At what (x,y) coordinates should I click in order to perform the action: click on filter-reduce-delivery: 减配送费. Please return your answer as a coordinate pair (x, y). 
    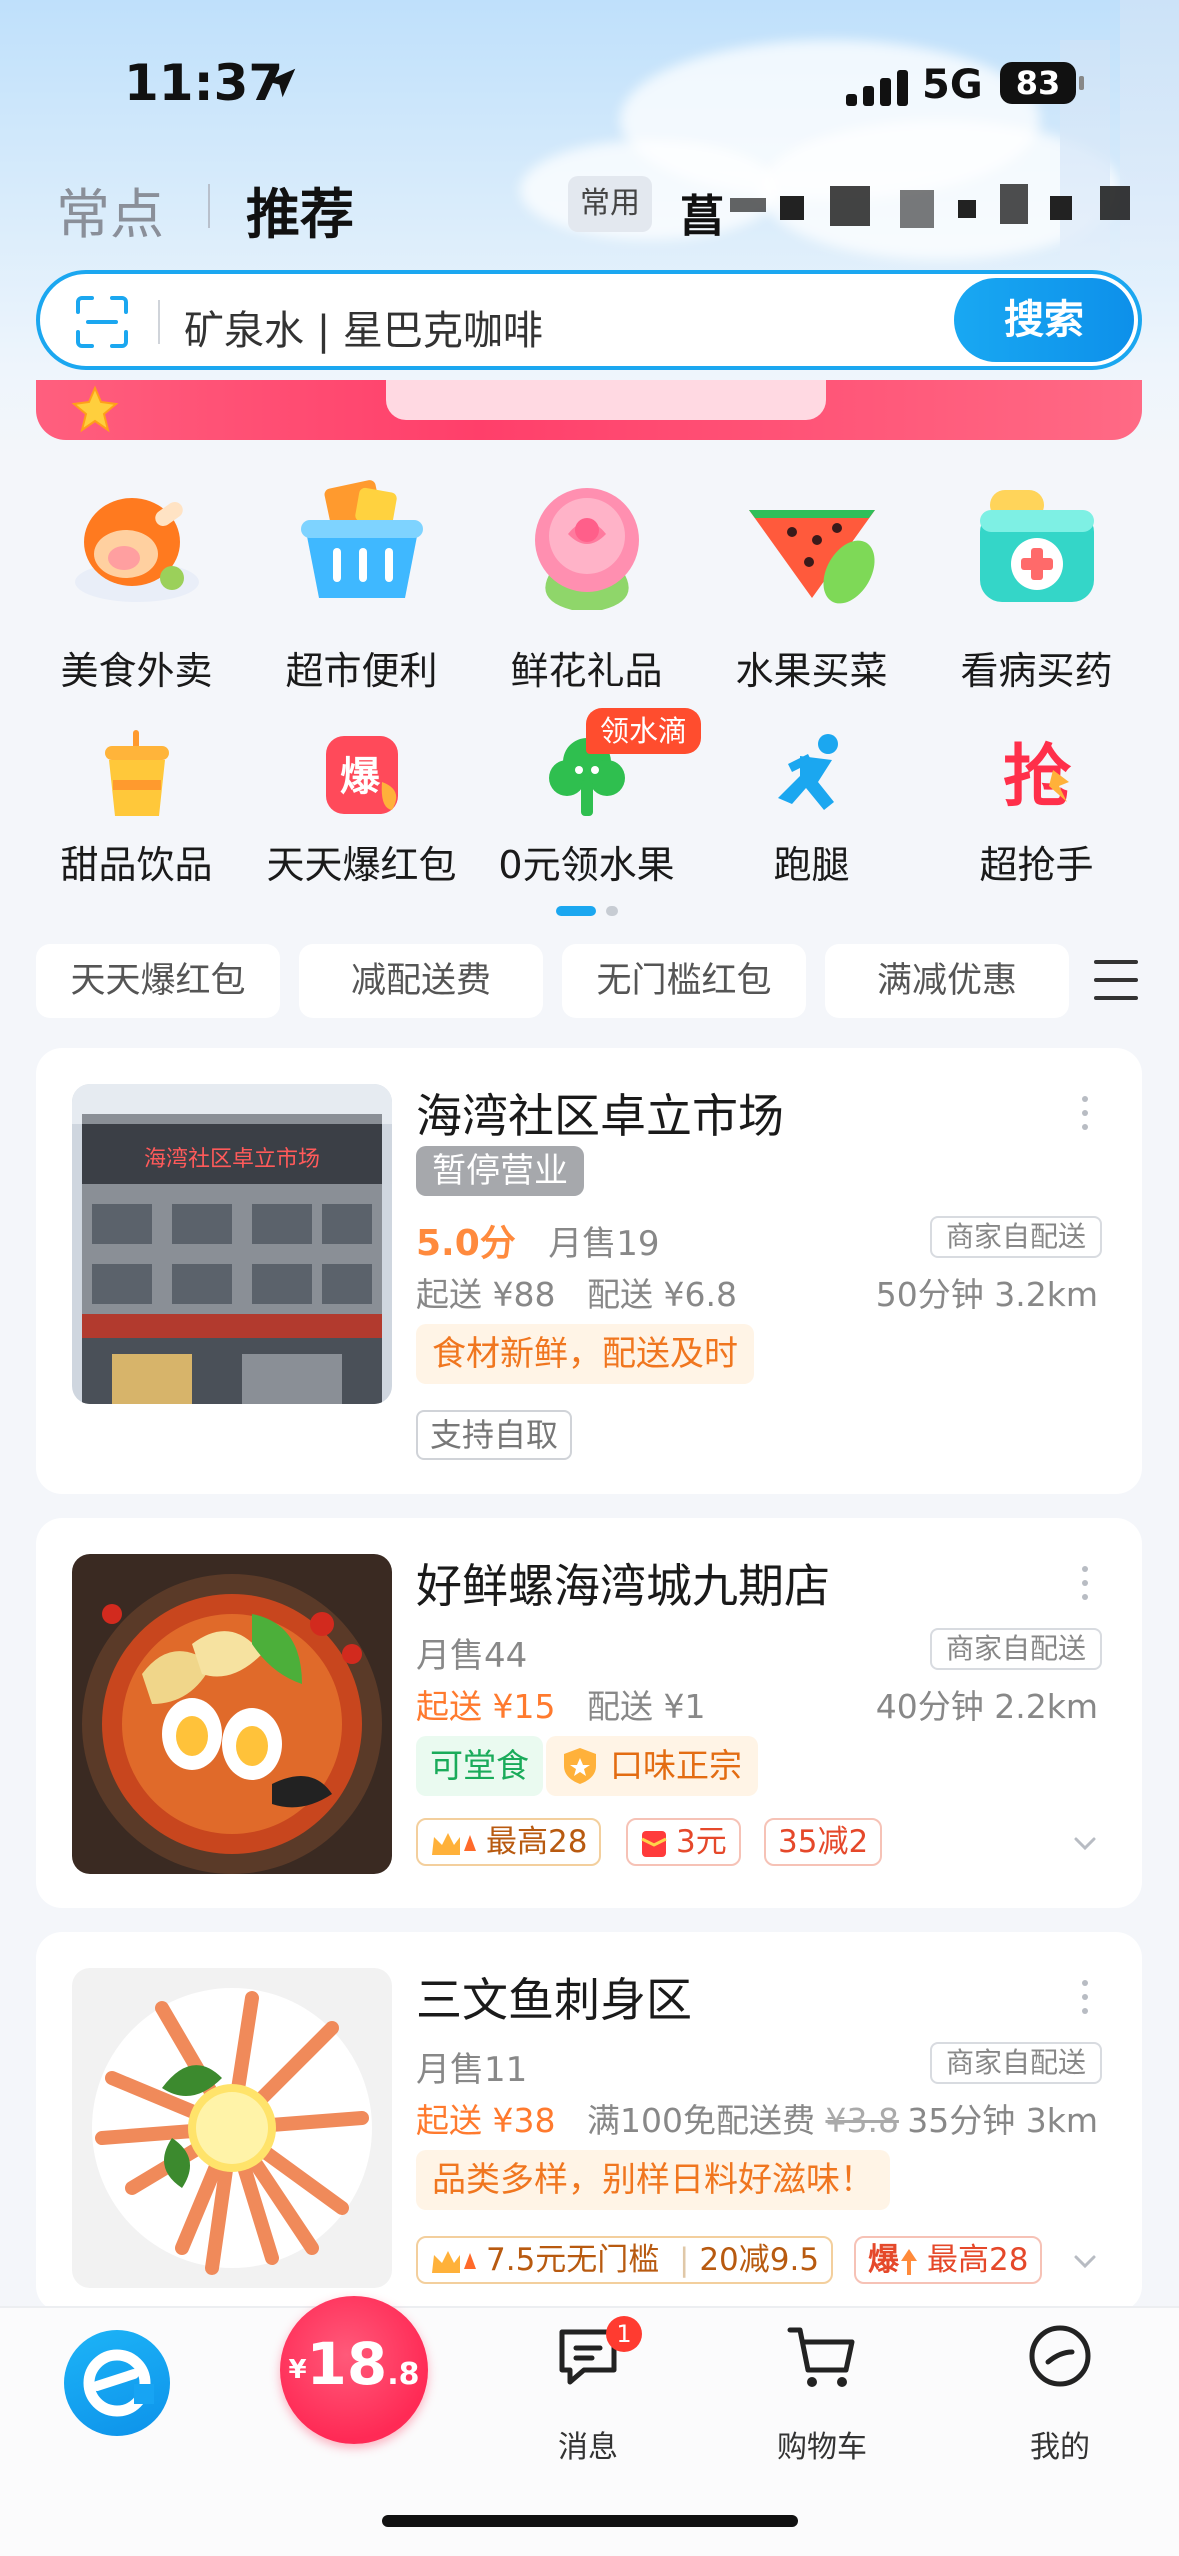
    Looking at the image, I should click on (421, 981).